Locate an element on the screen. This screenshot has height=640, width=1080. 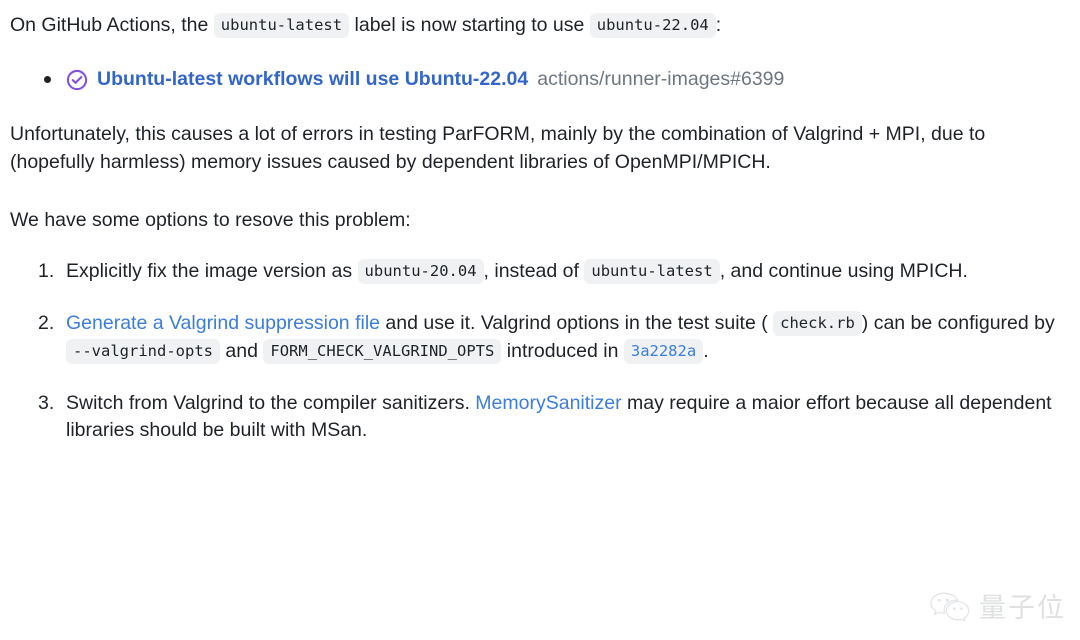
code-chip-commit-sha: 3a2282a is located at coordinates (663, 351).